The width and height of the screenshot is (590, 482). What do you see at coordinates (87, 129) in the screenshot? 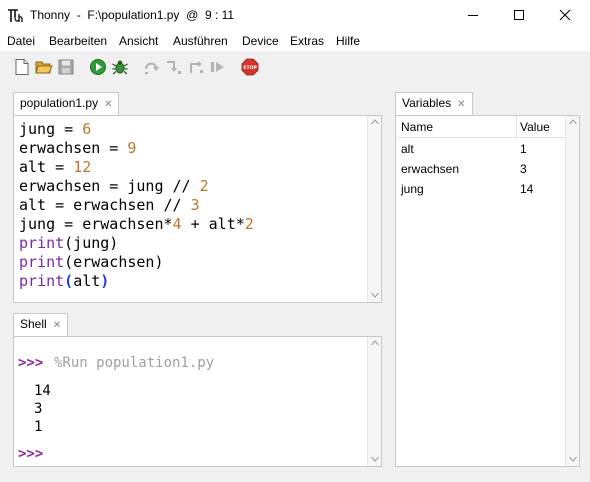
I see `number-literal: 6` at bounding box center [87, 129].